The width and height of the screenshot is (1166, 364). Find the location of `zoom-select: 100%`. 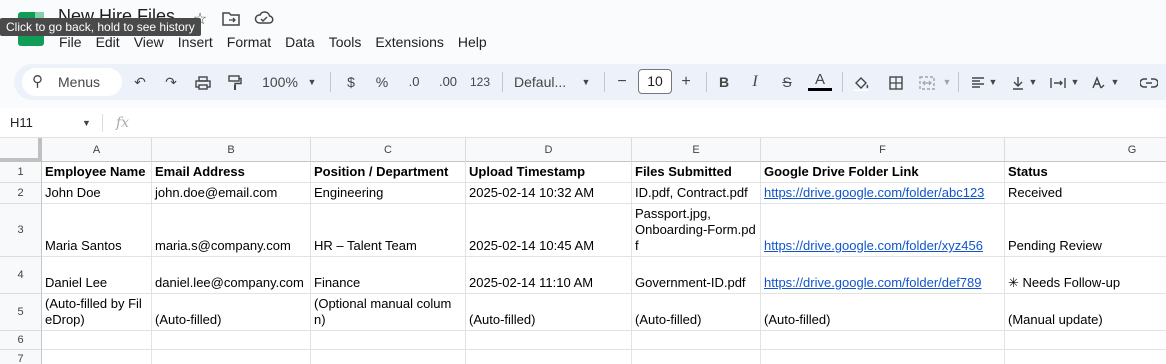

zoom-select: 100% is located at coordinates (280, 82).